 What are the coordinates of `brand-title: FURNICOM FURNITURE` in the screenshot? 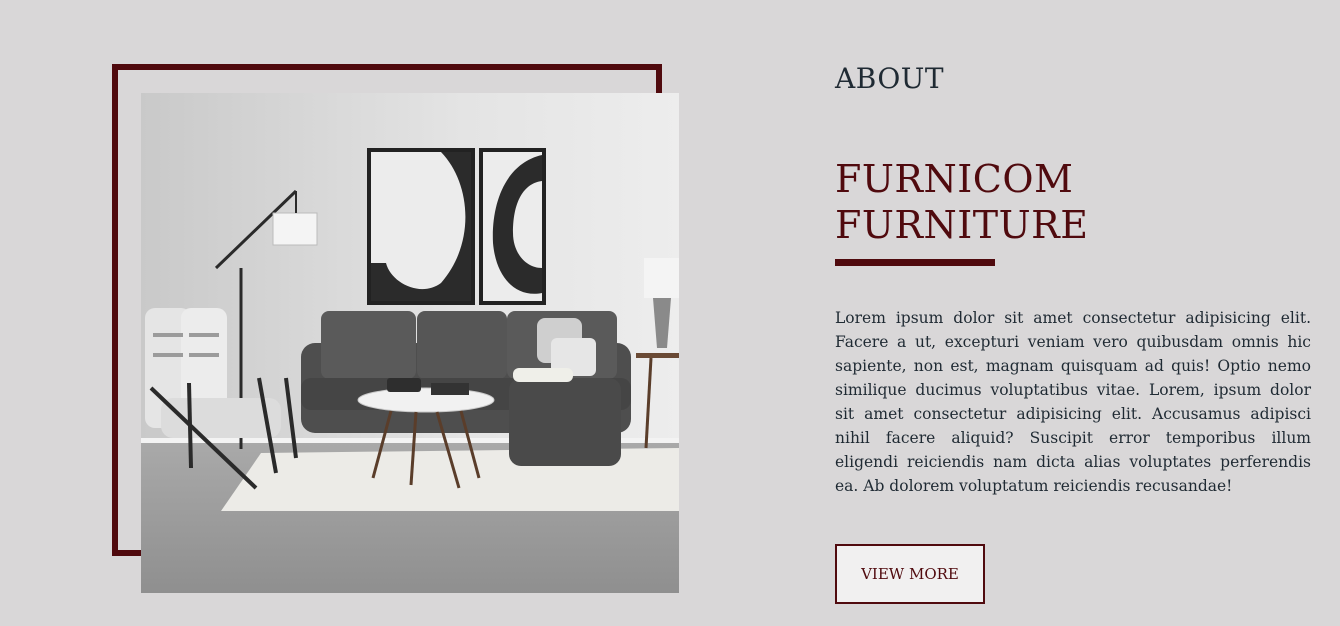 It's located at (1045, 202).